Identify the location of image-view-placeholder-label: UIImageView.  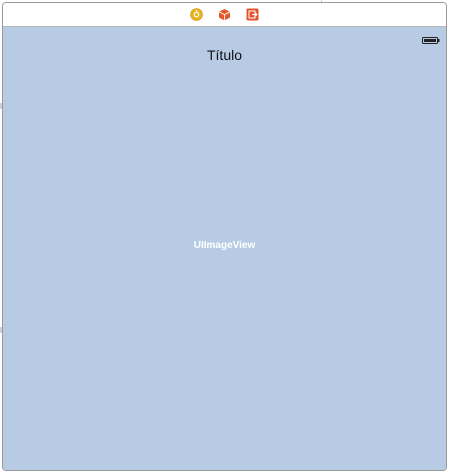
(224, 245).